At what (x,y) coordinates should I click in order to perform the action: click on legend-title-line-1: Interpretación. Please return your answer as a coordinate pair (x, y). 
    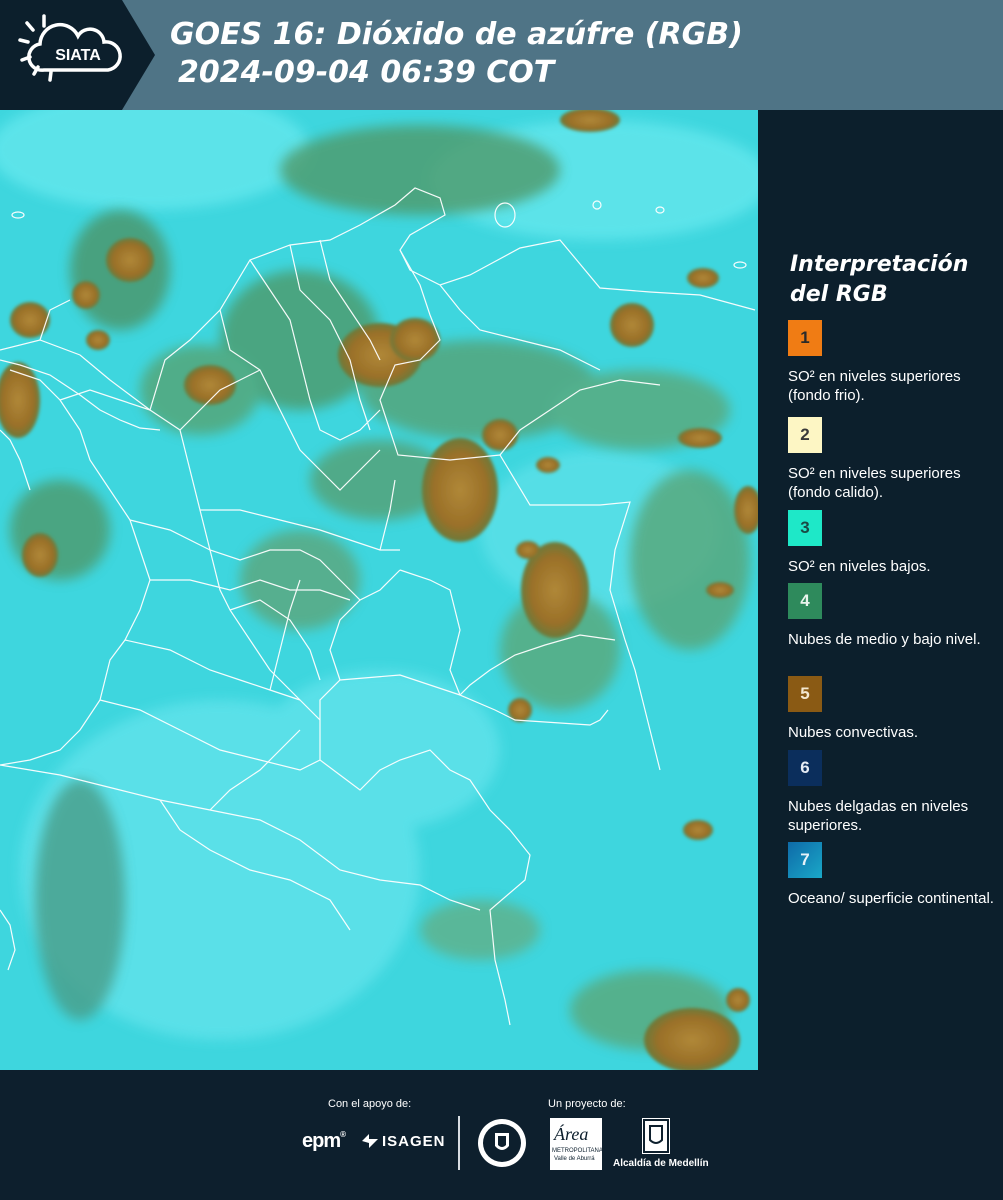
    Looking at the image, I should click on (879, 264).